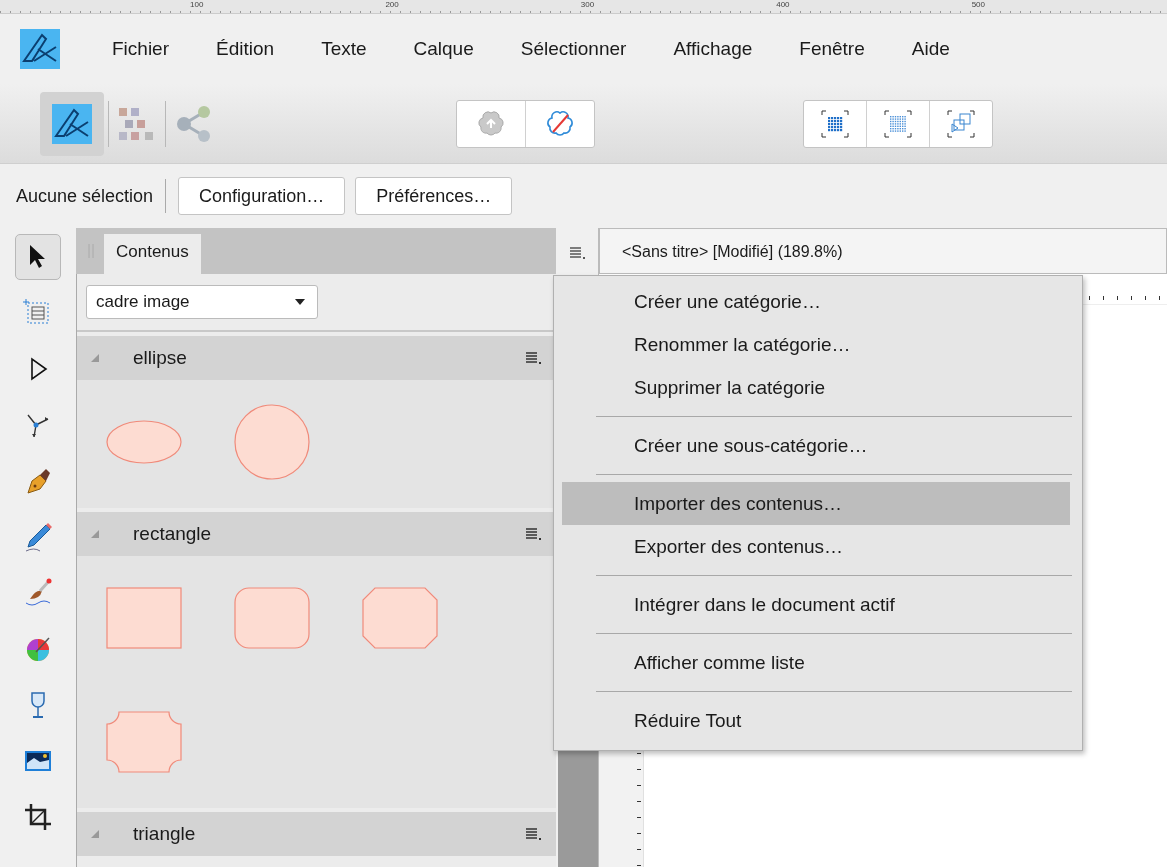  I want to click on menu-item: Afficher comme liste, so click(816, 662).